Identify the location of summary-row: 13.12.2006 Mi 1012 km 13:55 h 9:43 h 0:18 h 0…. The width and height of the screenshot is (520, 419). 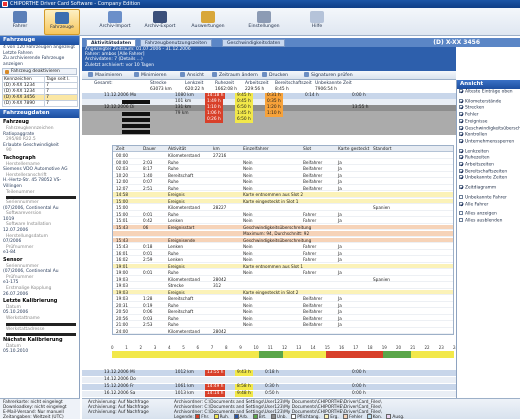
(269, 373).